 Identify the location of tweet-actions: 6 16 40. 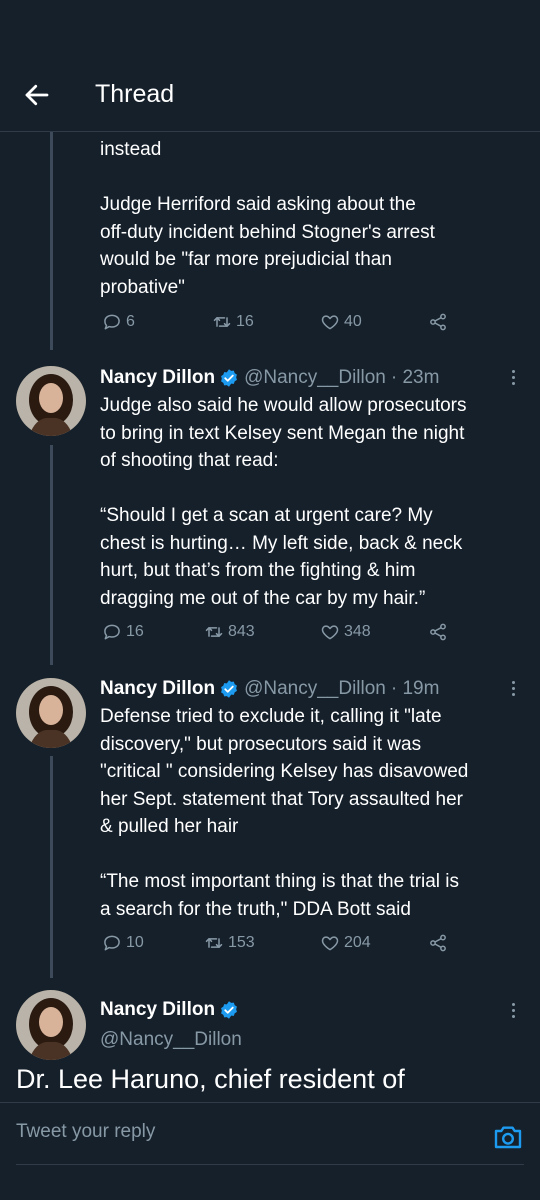
(280, 325).